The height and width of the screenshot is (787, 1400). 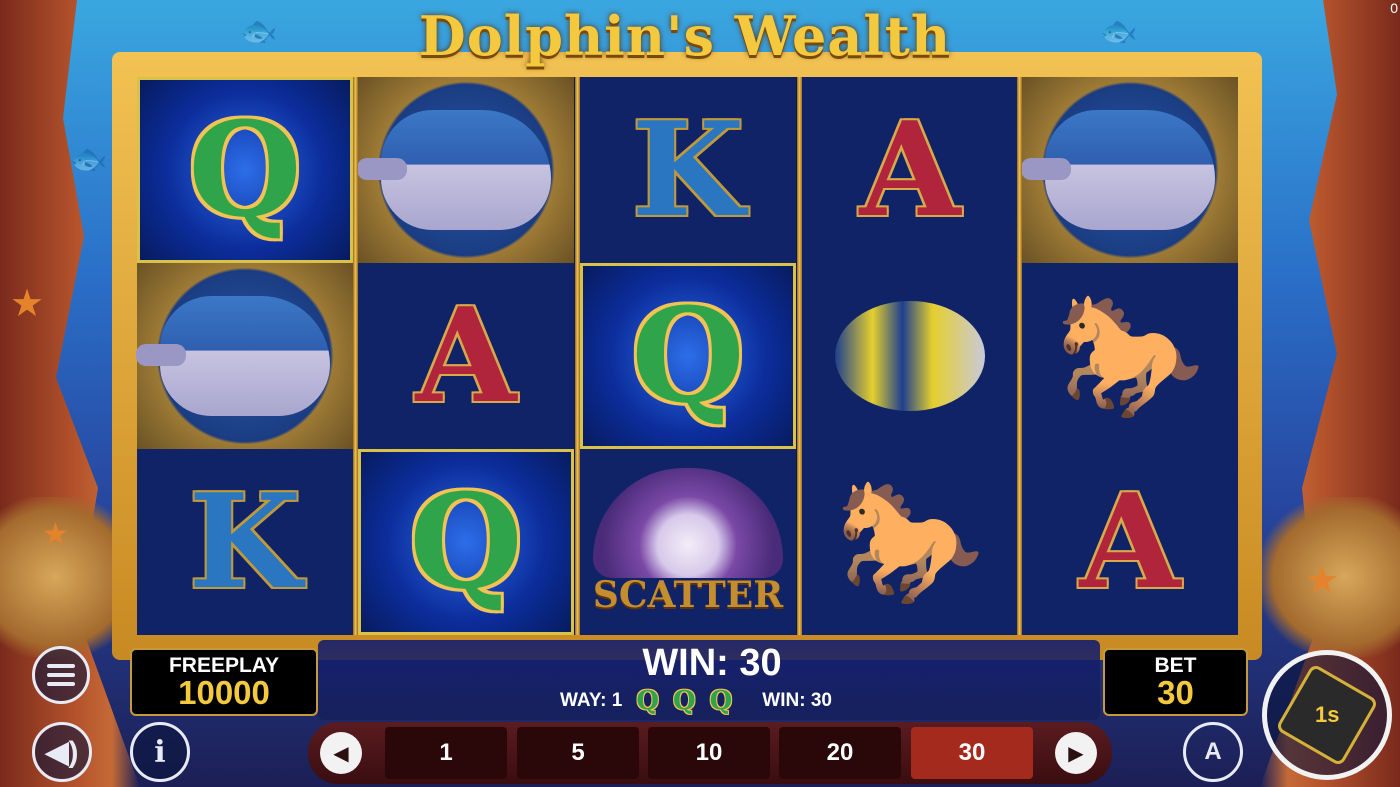 What do you see at coordinates (840, 753) in the screenshot?
I see `bet-option-20: 20` at bounding box center [840, 753].